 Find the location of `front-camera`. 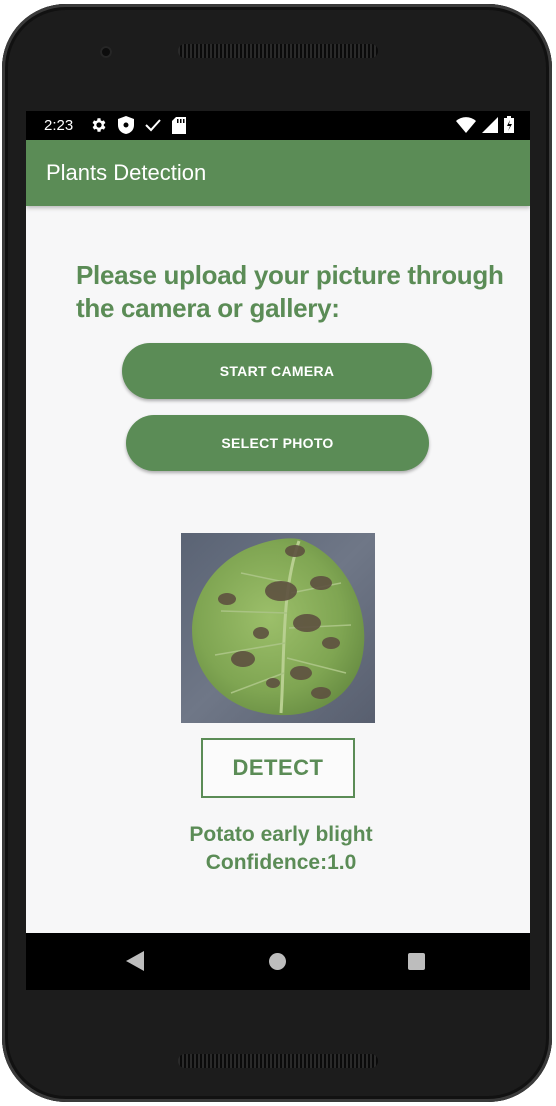

front-camera is located at coordinates (106, 52).